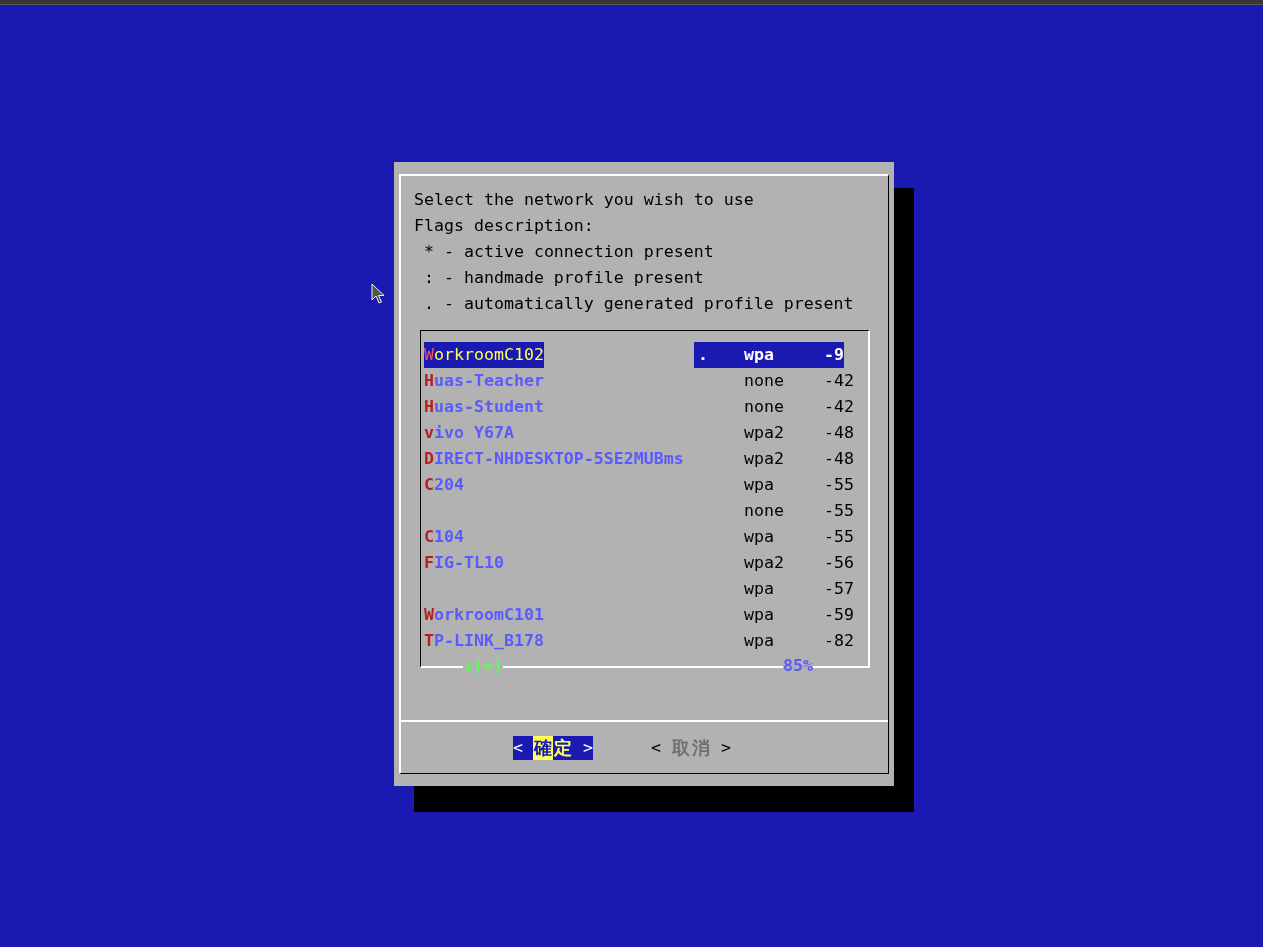 The height and width of the screenshot is (947, 1263). I want to click on signal-strength: -82, so click(839, 641).